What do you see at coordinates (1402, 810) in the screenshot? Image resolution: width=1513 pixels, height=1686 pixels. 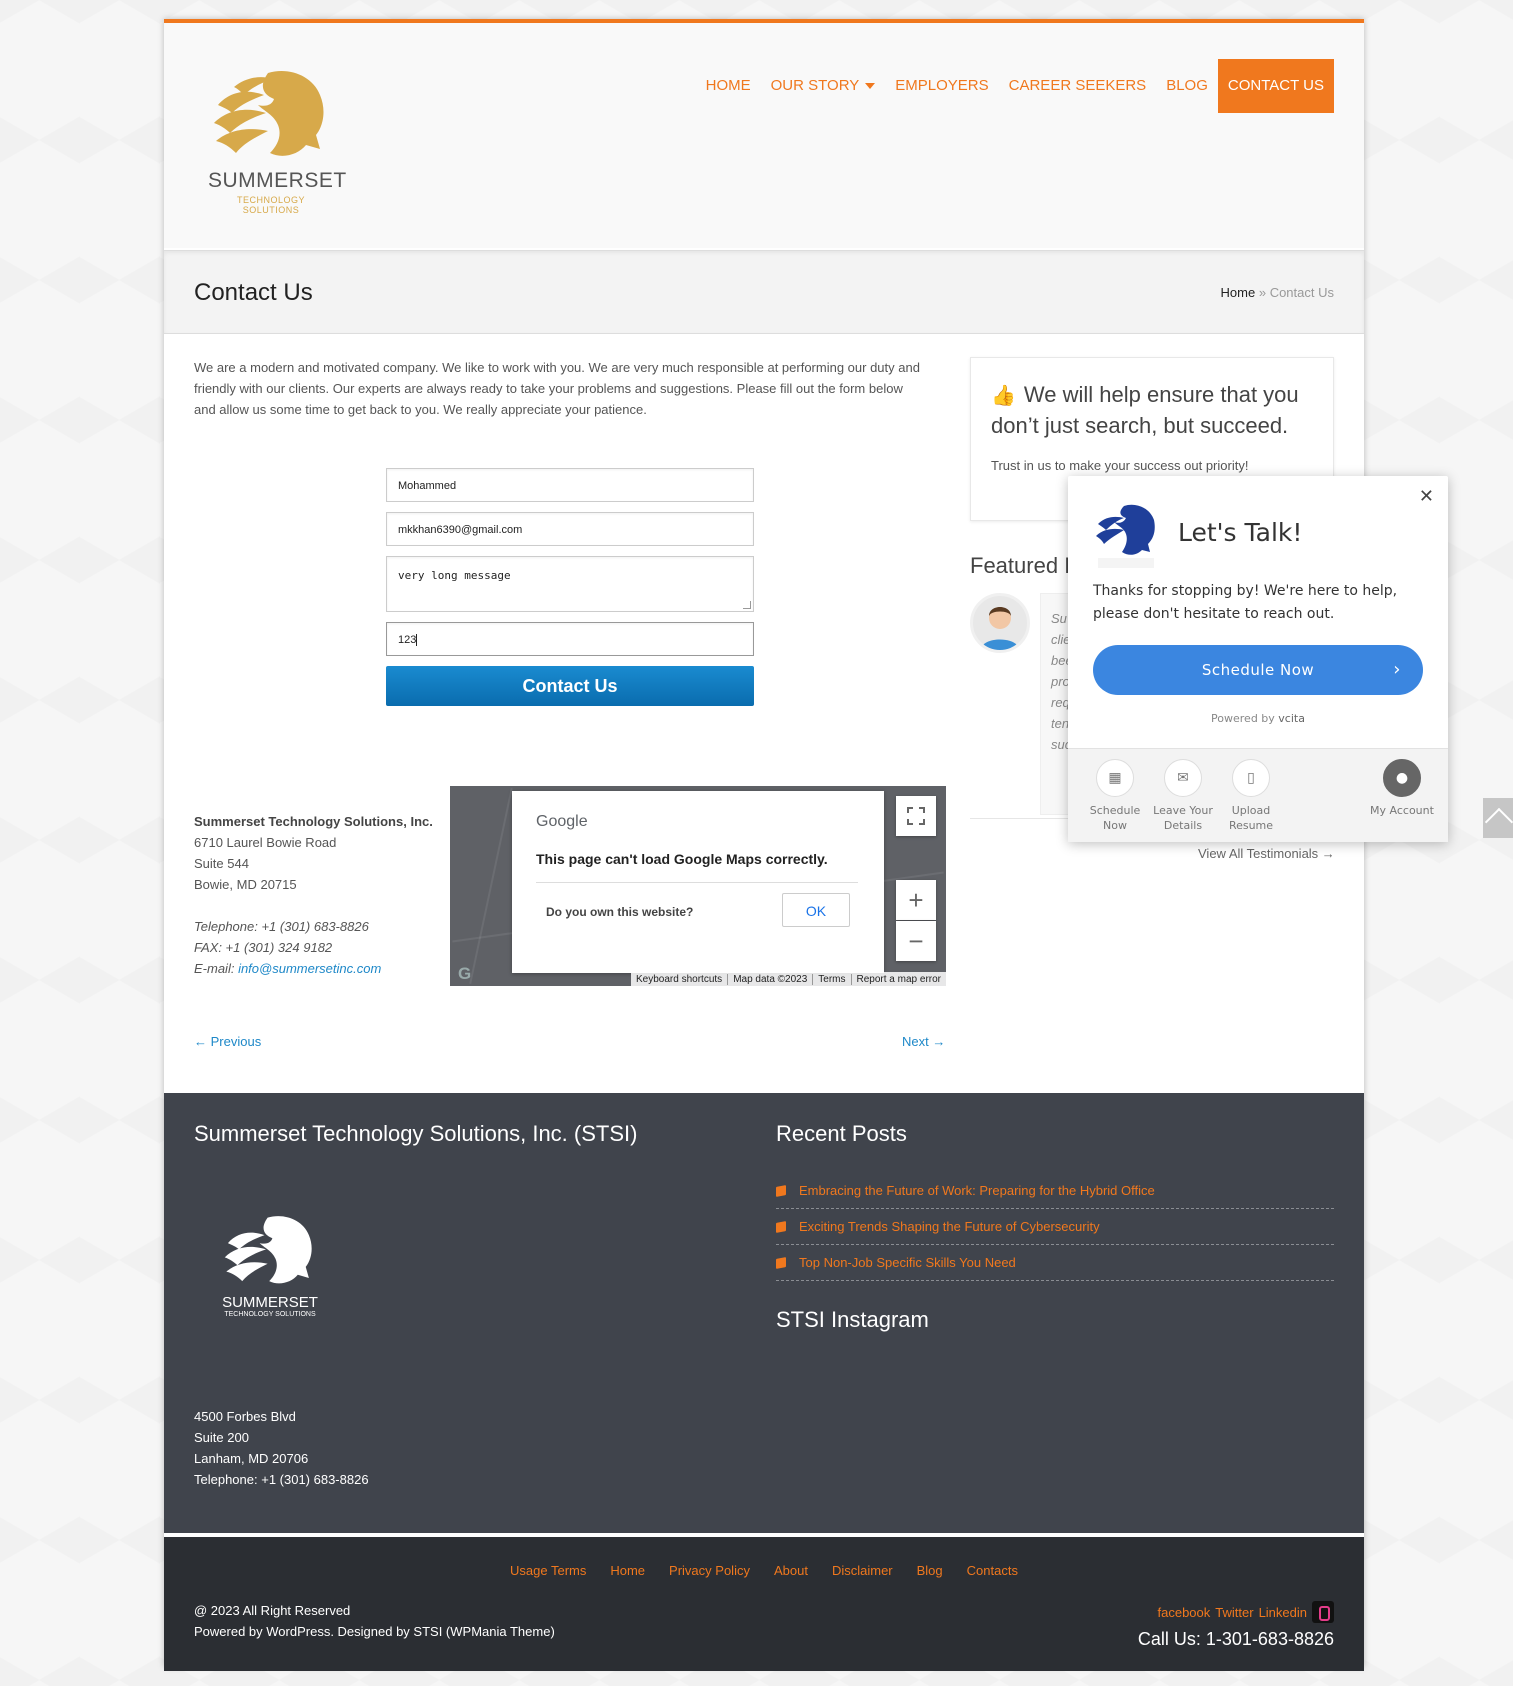 I see `my-account-label: My Account` at bounding box center [1402, 810].